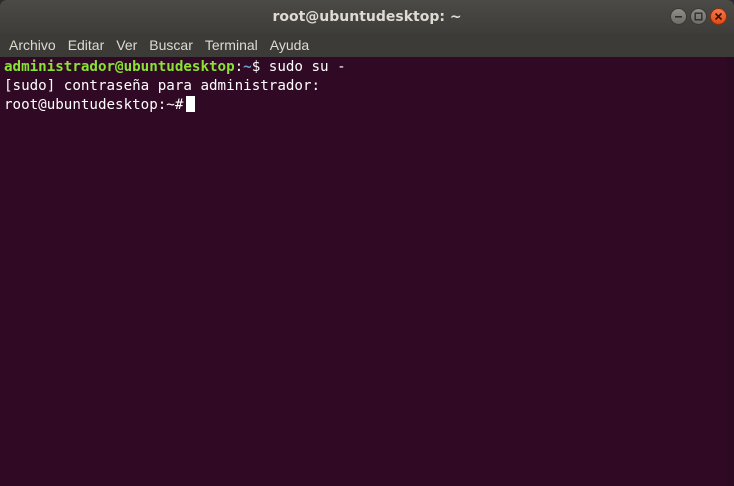 This screenshot has height=486, width=734. I want to click on maximize-icon, so click(698, 16).